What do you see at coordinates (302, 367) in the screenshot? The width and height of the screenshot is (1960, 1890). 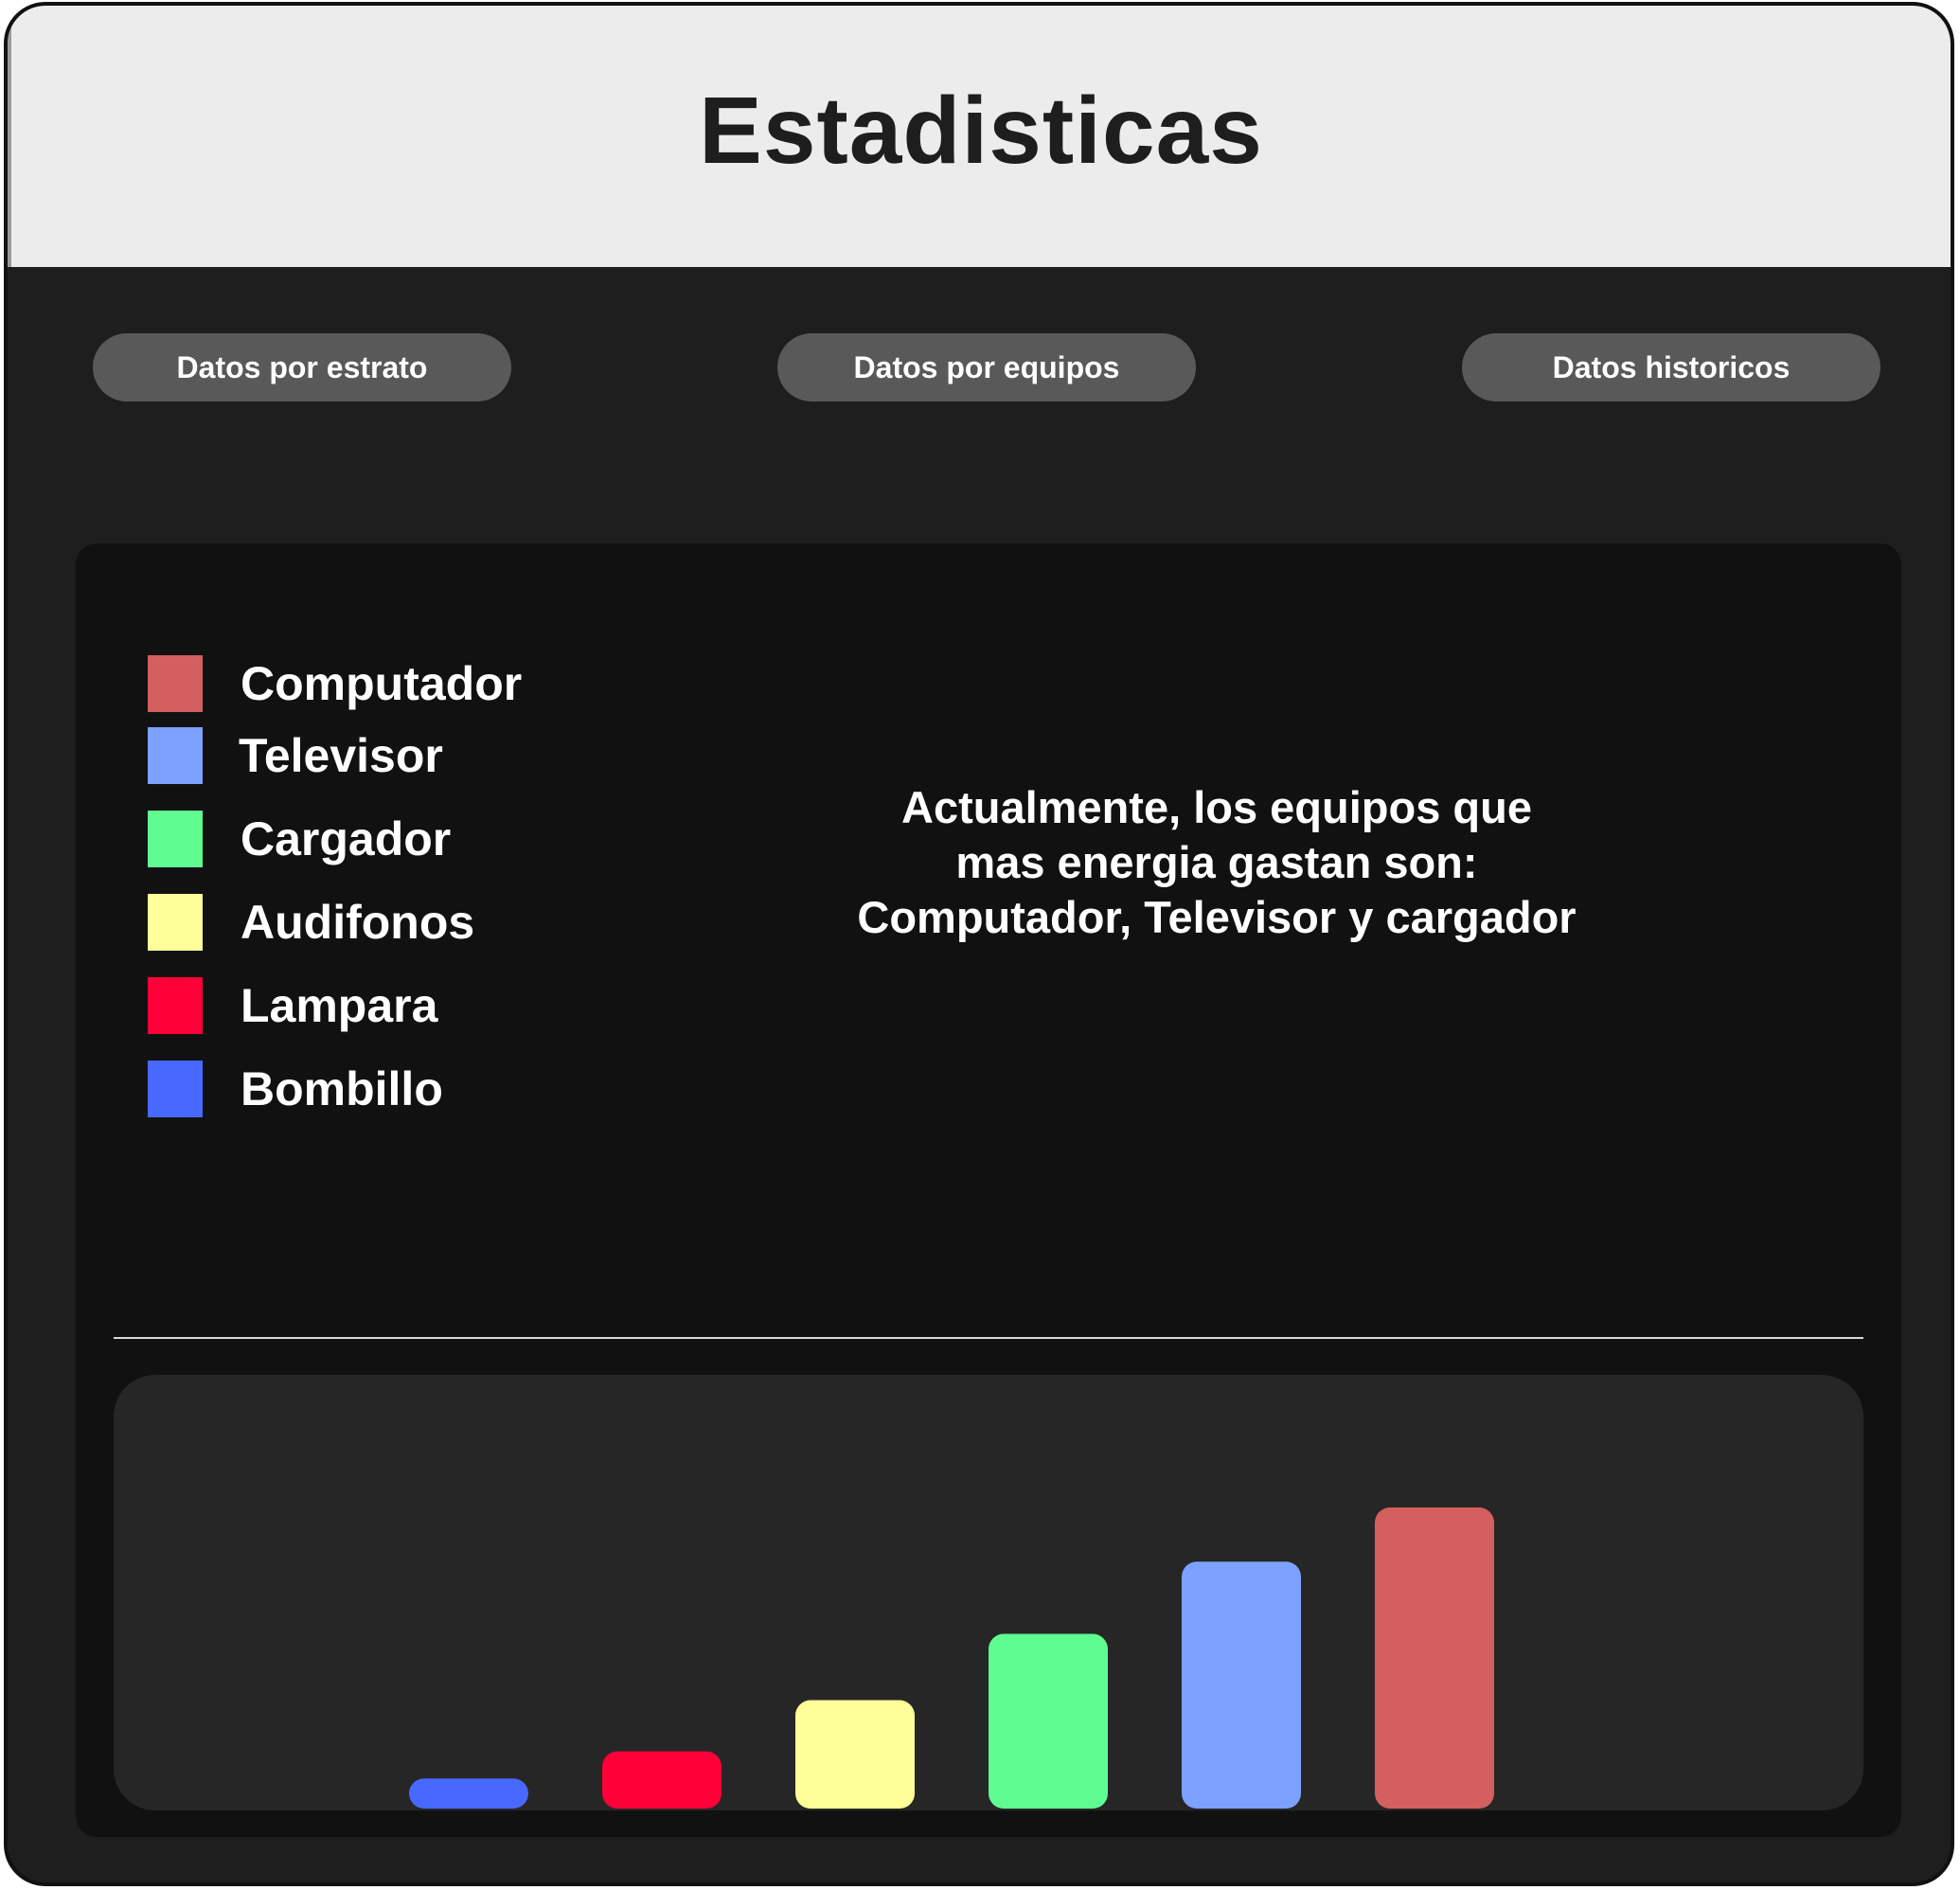 I see `tab-datos-por-estrato: Datos por estrato` at bounding box center [302, 367].